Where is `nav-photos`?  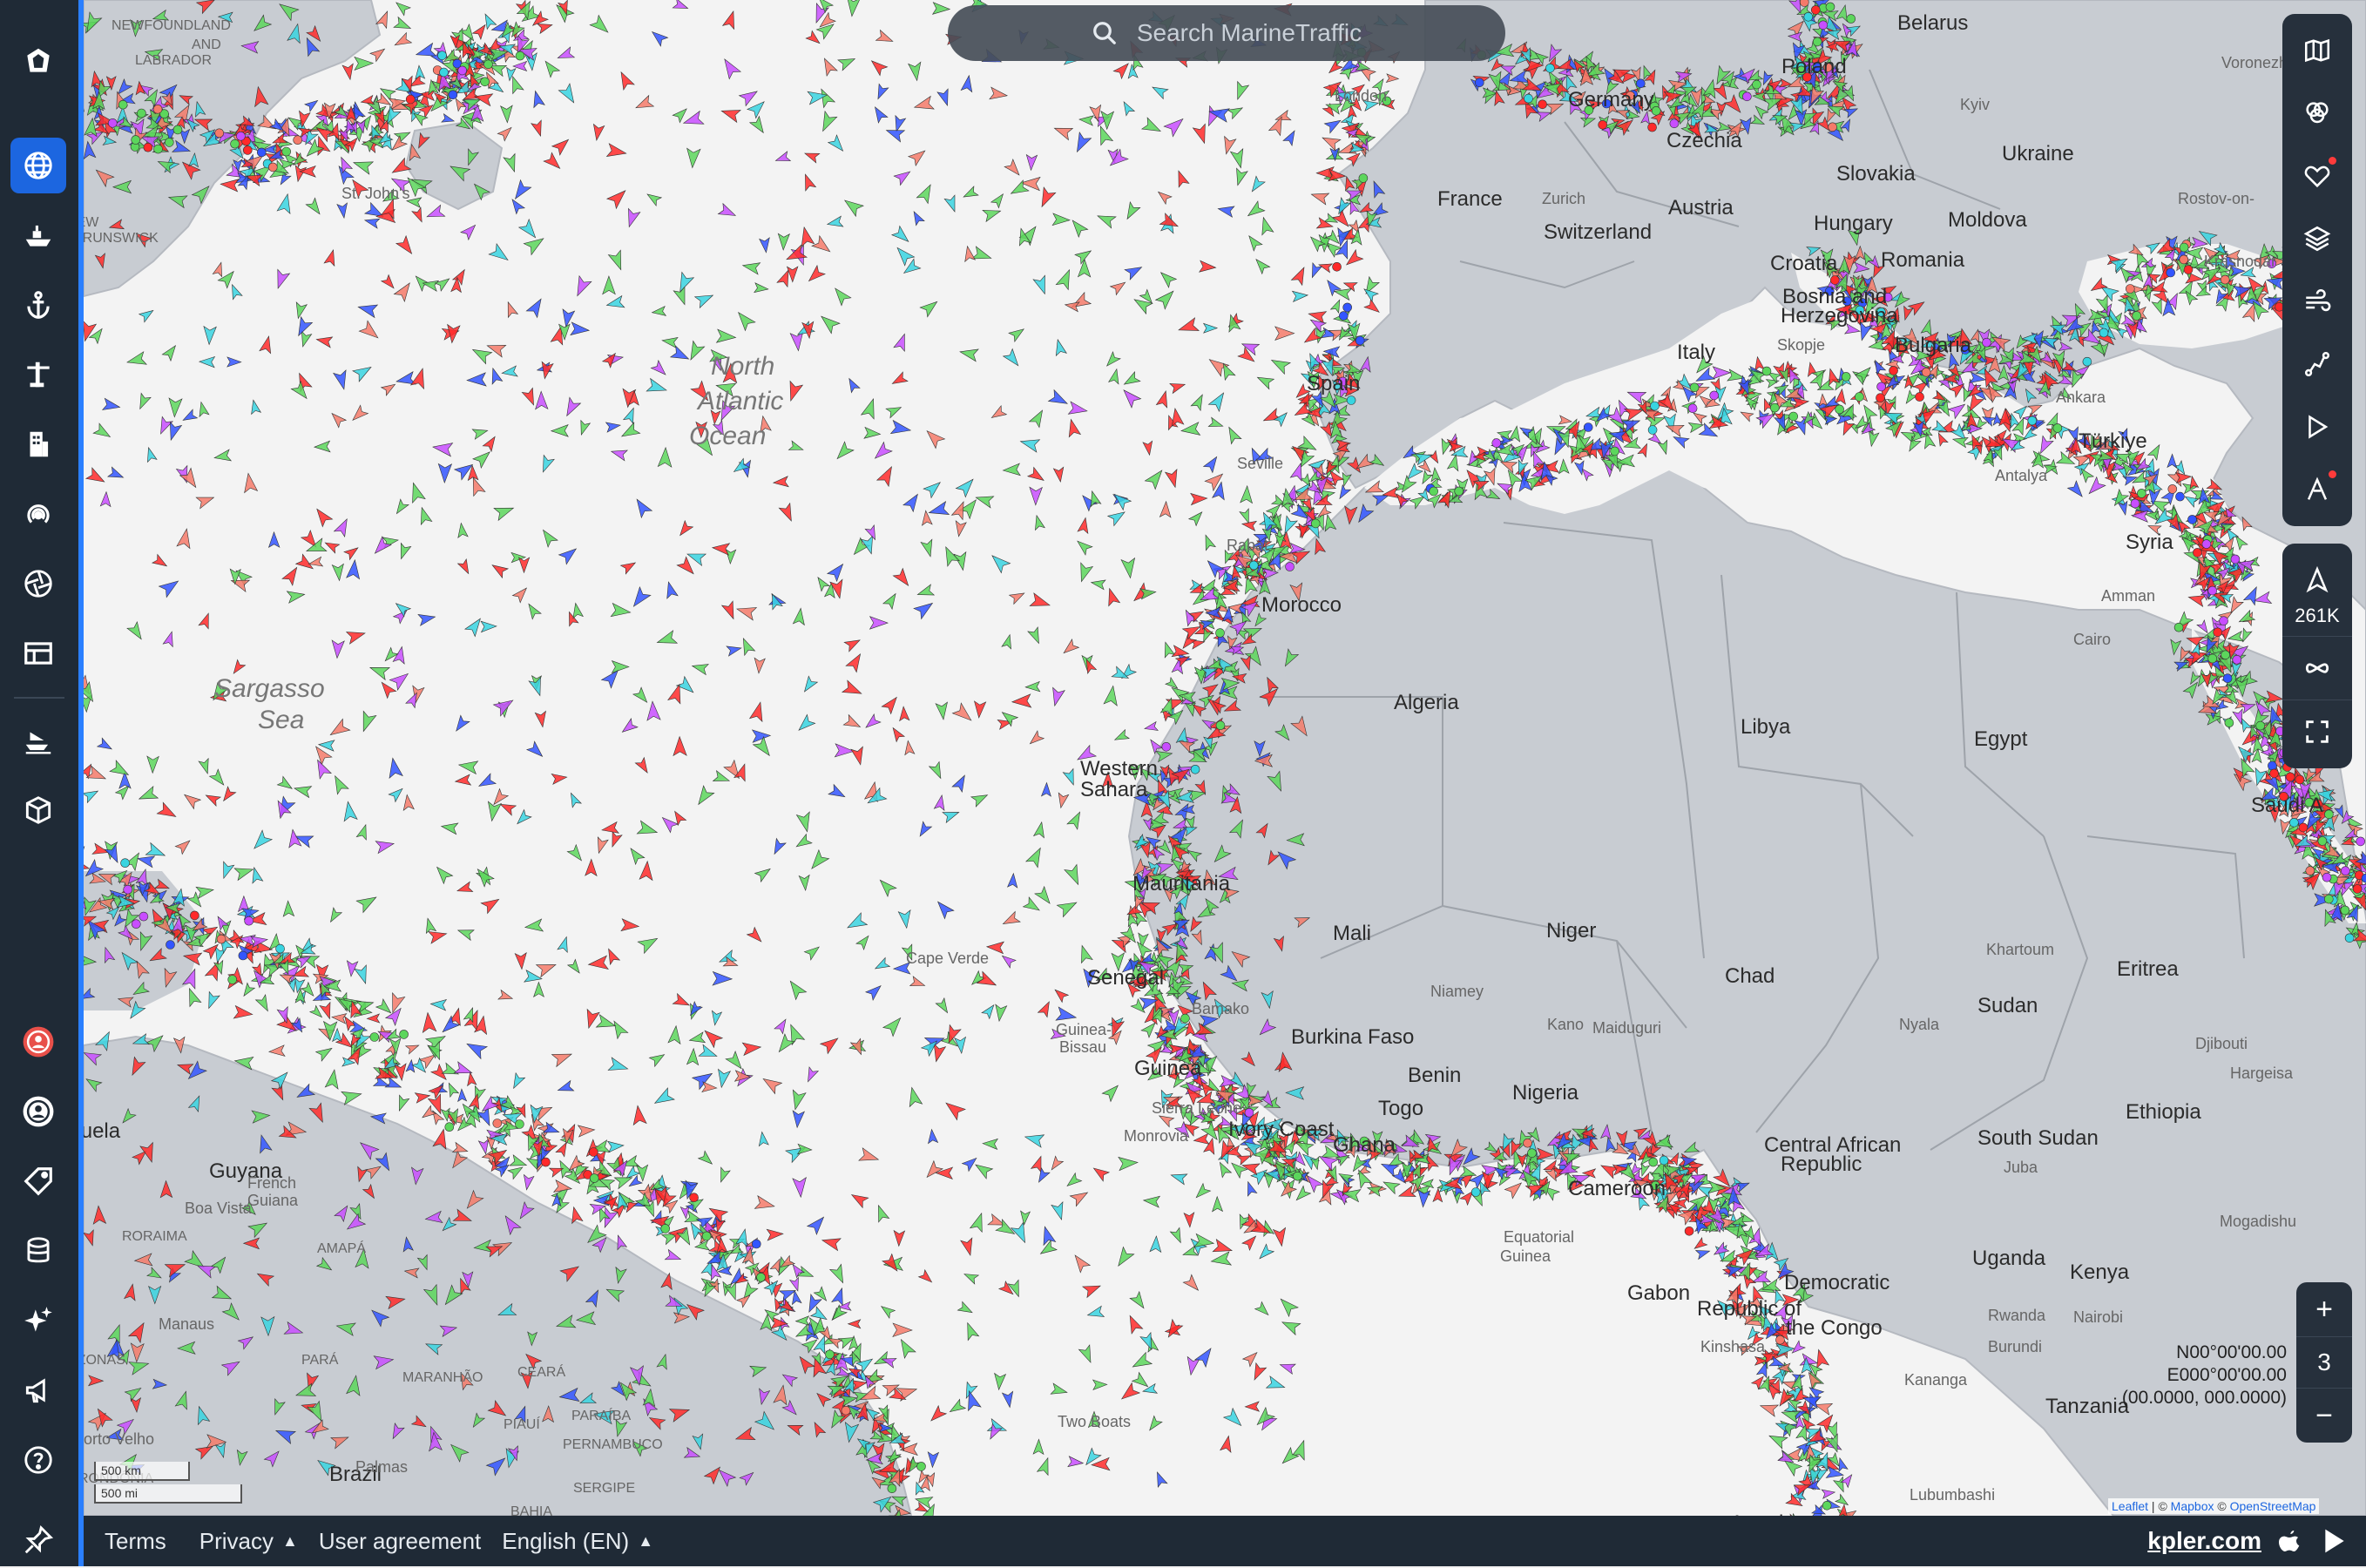
nav-photos is located at coordinates (38, 584).